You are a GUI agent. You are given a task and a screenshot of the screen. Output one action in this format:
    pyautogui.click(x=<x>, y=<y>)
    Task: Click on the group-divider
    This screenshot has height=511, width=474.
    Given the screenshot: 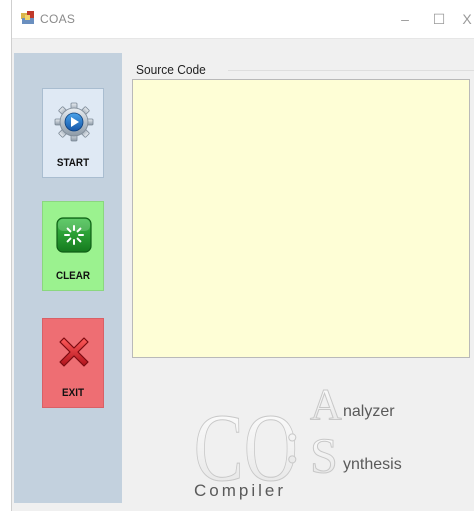 What is the action you would take?
    pyautogui.click(x=351, y=70)
    